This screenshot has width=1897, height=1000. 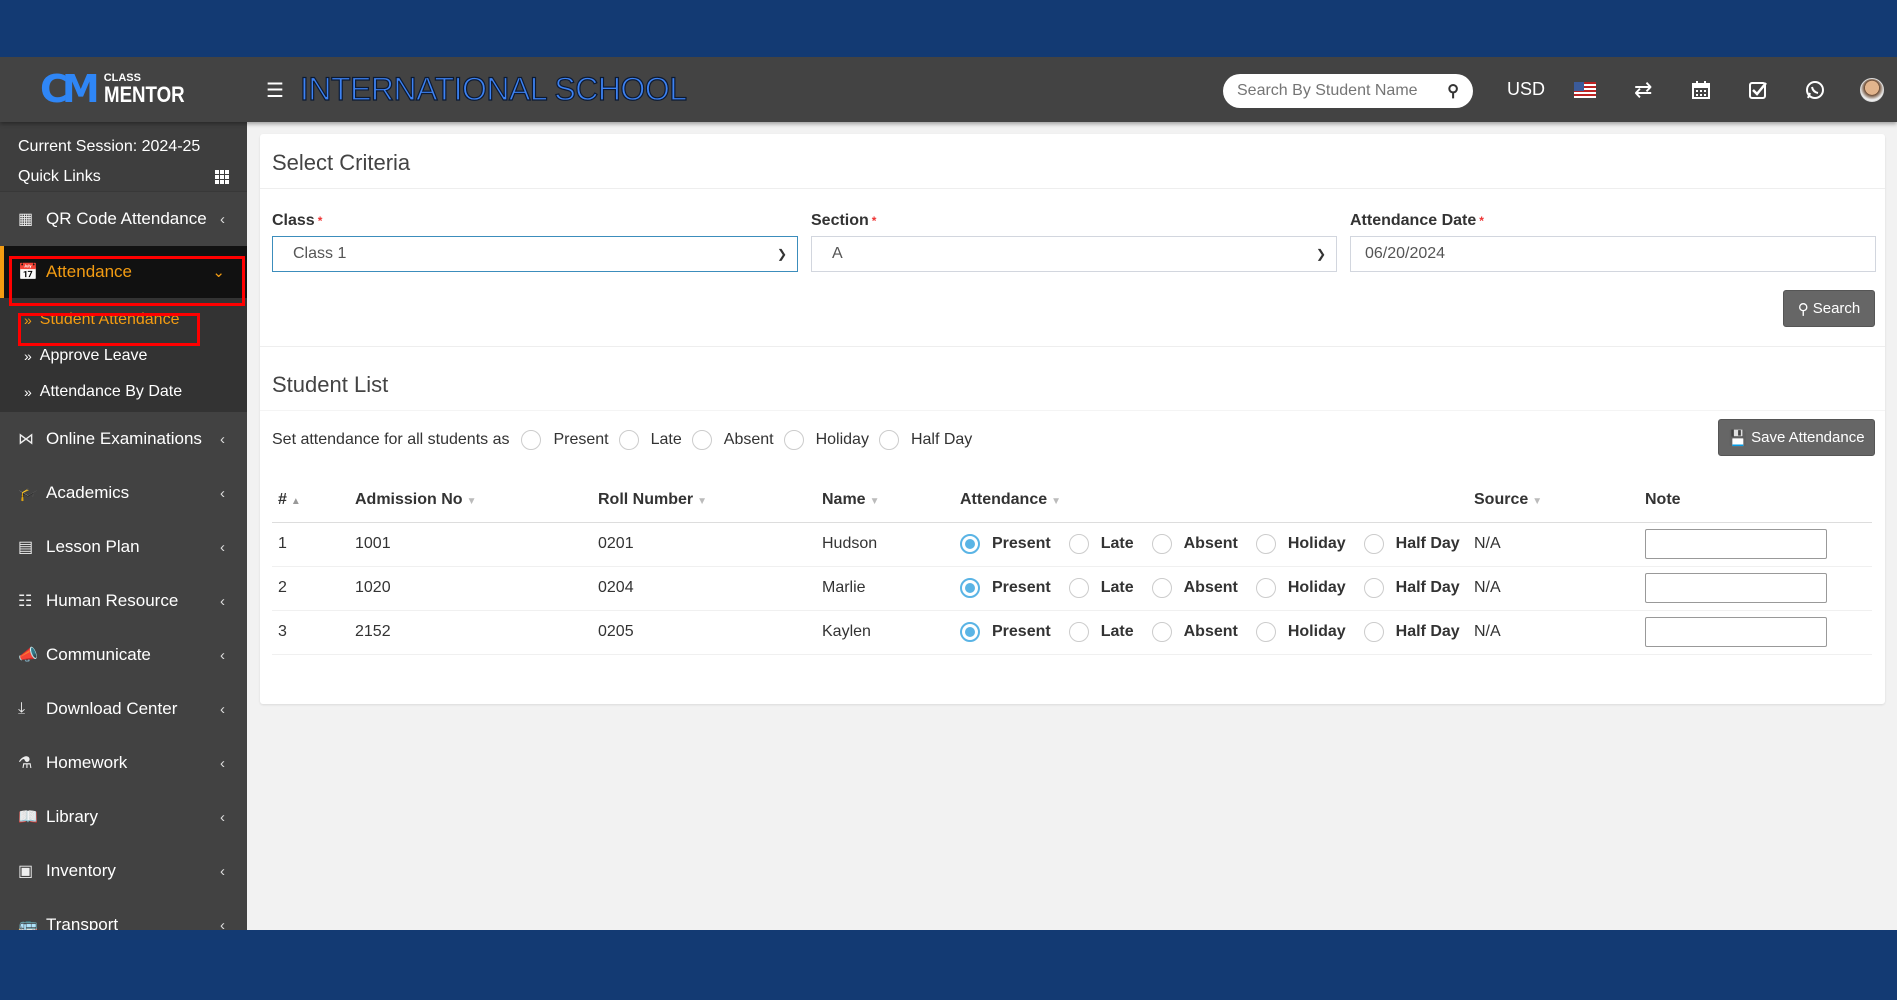 I want to click on search-button: ⚲ Search, so click(x=1829, y=308).